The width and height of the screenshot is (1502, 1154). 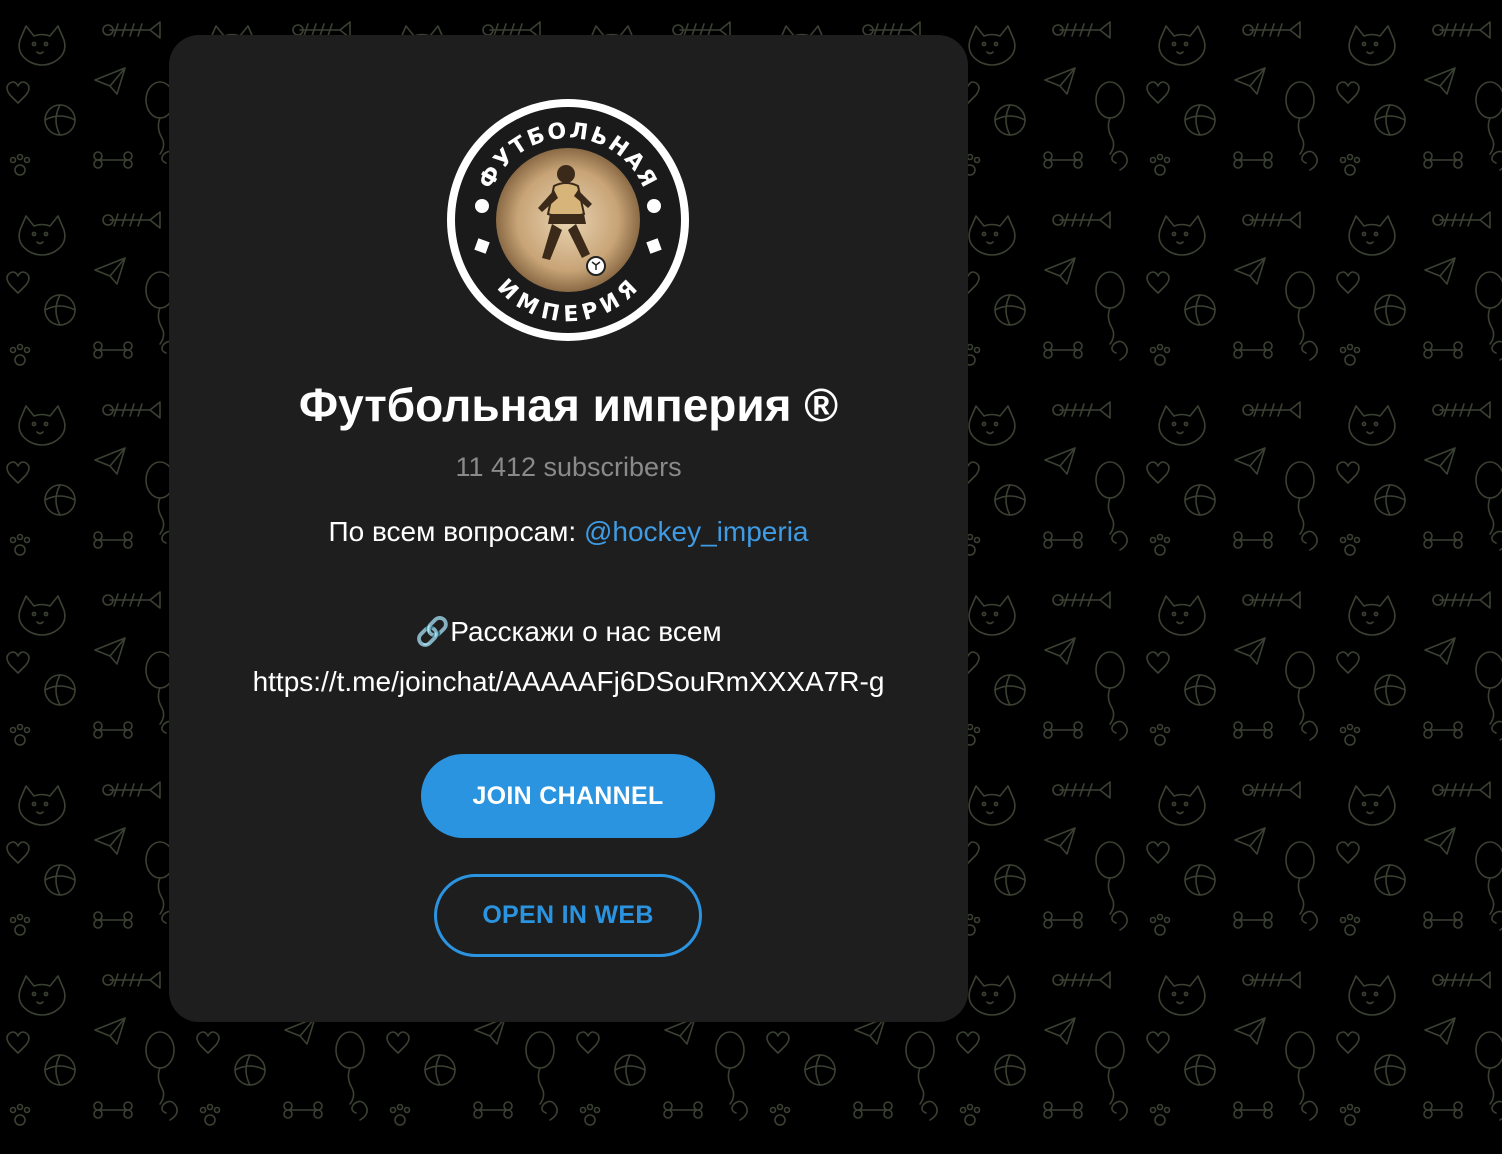 What do you see at coordinates (696, 531) in the screenshot?
I see `contact-link: @hockey_imperia` at bounding box center [696, 531].